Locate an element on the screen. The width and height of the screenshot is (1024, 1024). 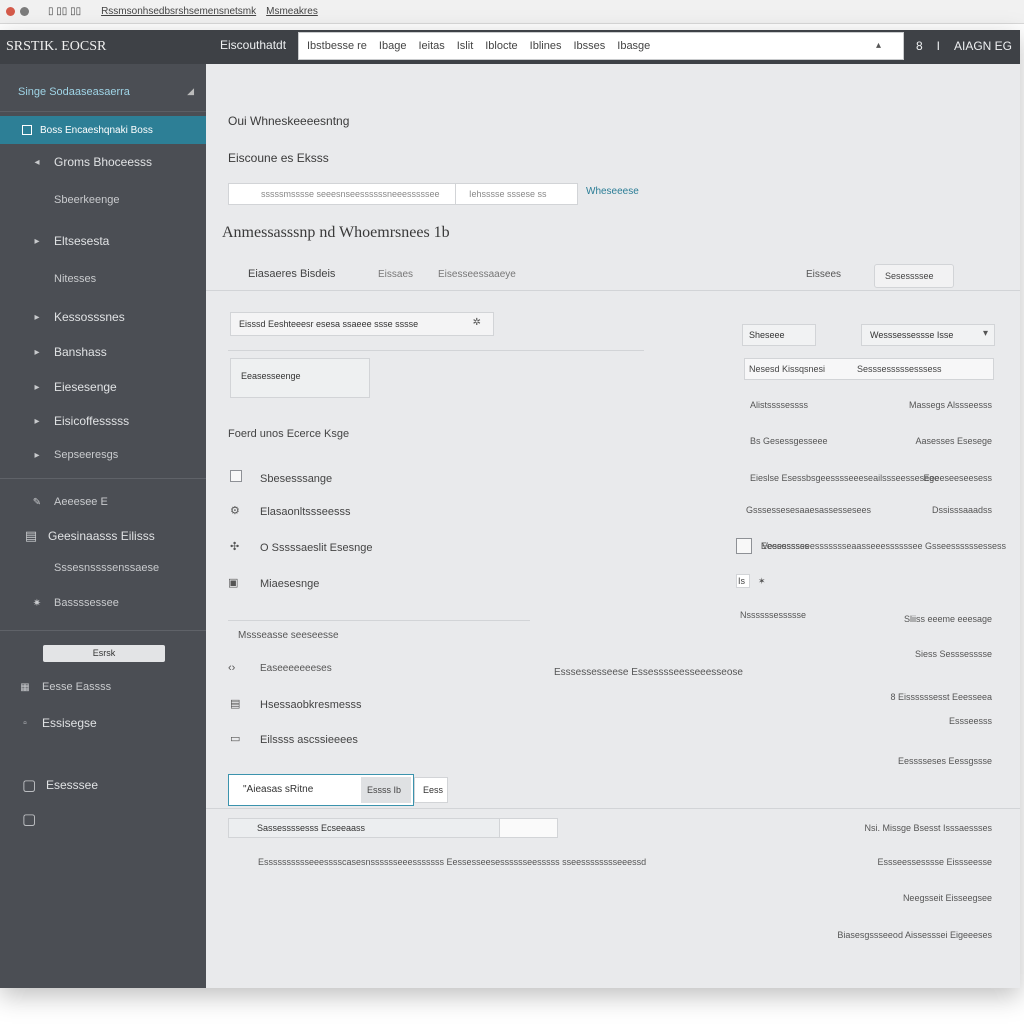
small-button: Eess is located at coordinates (431, 790).